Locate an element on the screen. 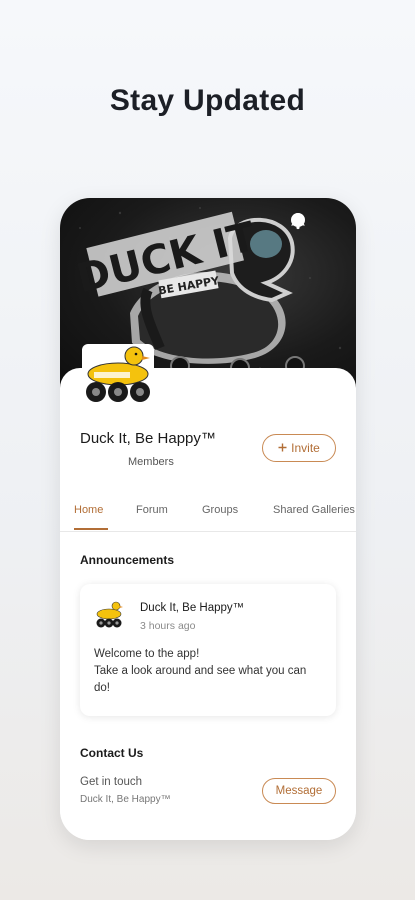 The width and height of the screenshot is (415, 900). tab-shared-galleries: Shared Galleries is located at coordinates (314, 506).